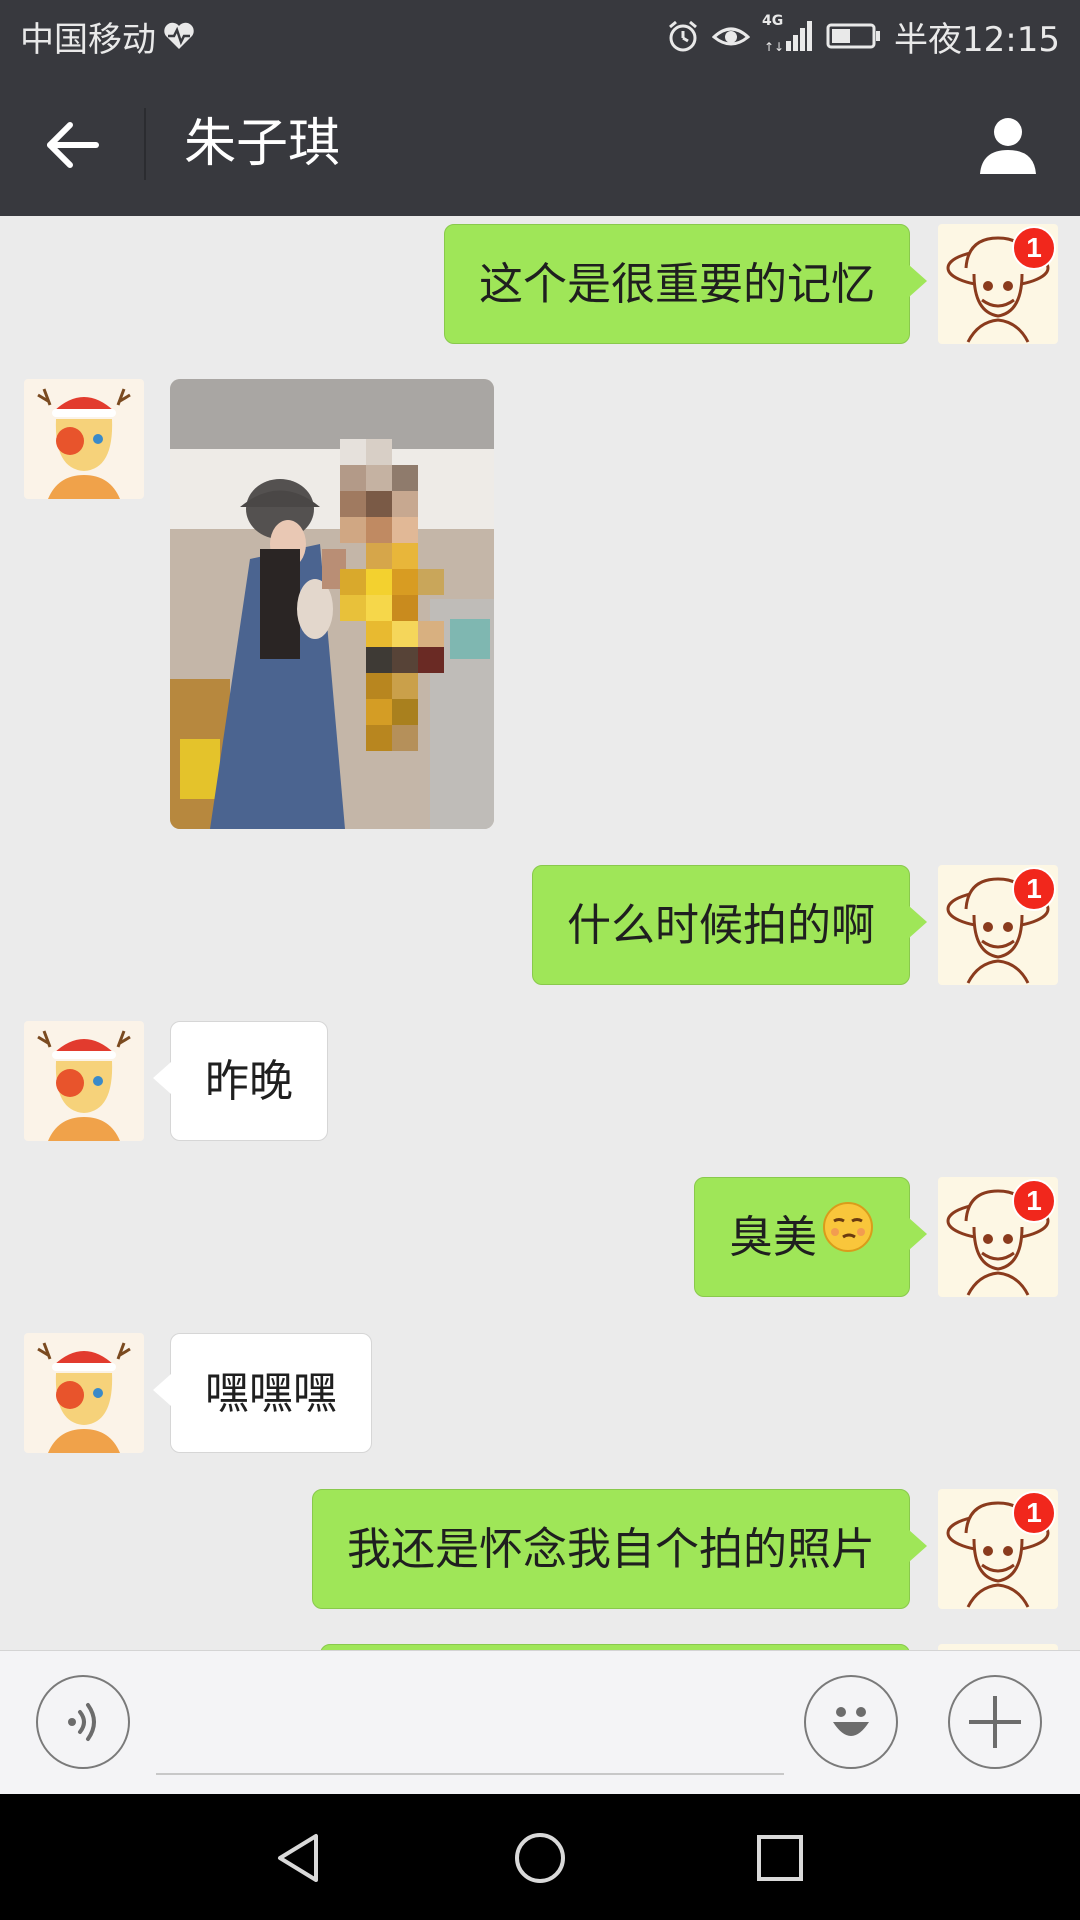 This screenshot has height=1920, width=1080. I want to click on emoji-icon, so click(851, 1721).